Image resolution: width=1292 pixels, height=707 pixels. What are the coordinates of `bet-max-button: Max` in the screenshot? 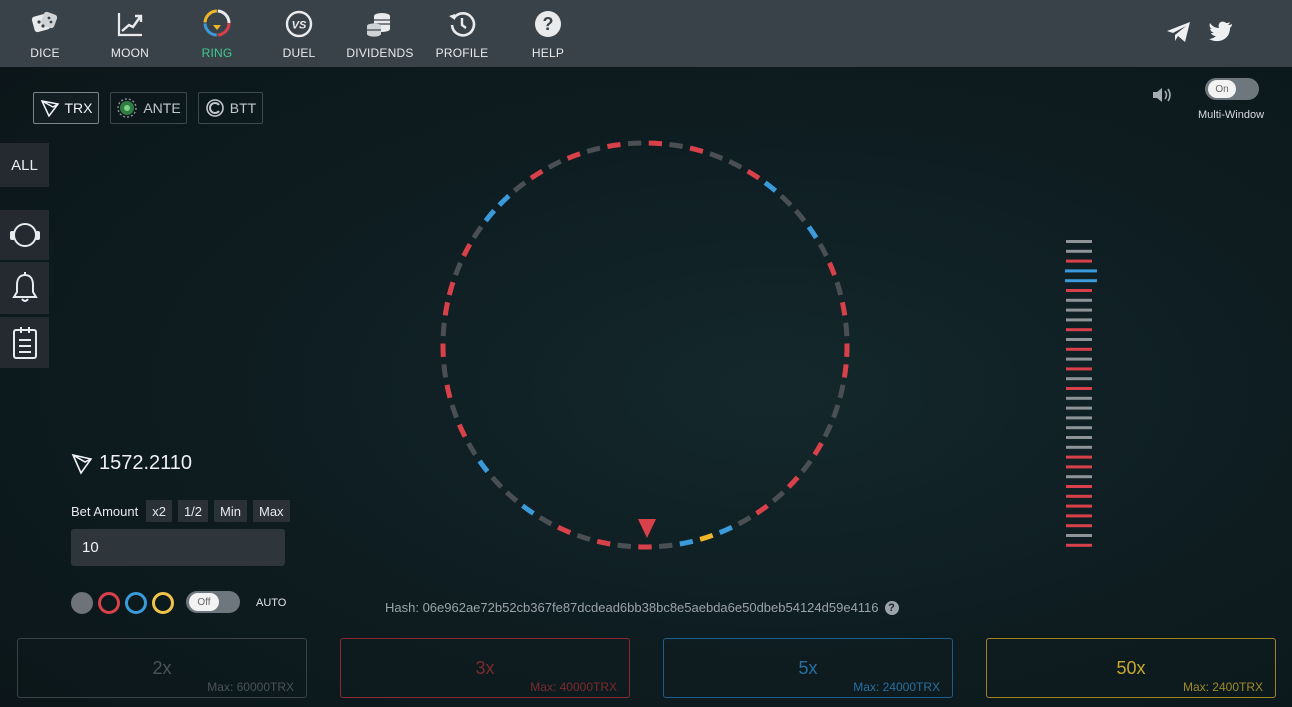 It's located at (271, 511).